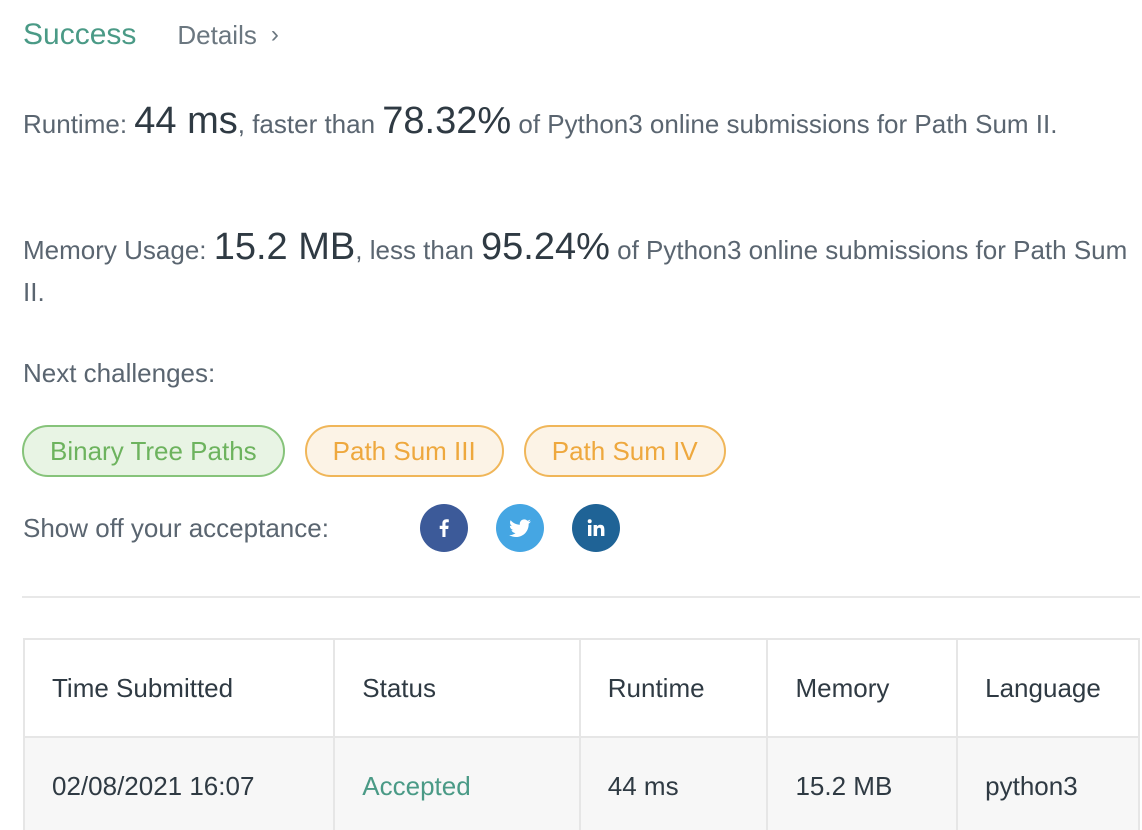 The width and height of the screenshot is (1142, 830). Describe the element at coordinates (151, 35) in the screenshot. I see `result-header: Success Details ›` at that location.